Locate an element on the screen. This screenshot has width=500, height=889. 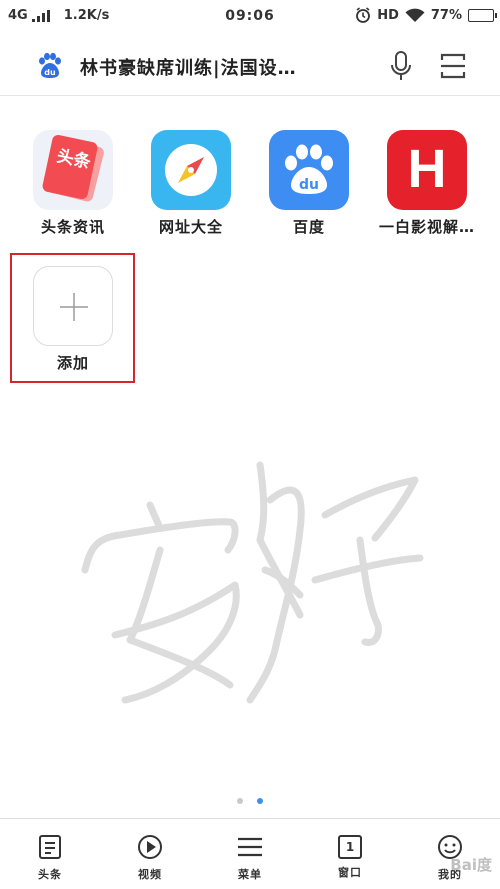
app-toutiao: 头条 头条资讯 is located at coordinates (73, 183).